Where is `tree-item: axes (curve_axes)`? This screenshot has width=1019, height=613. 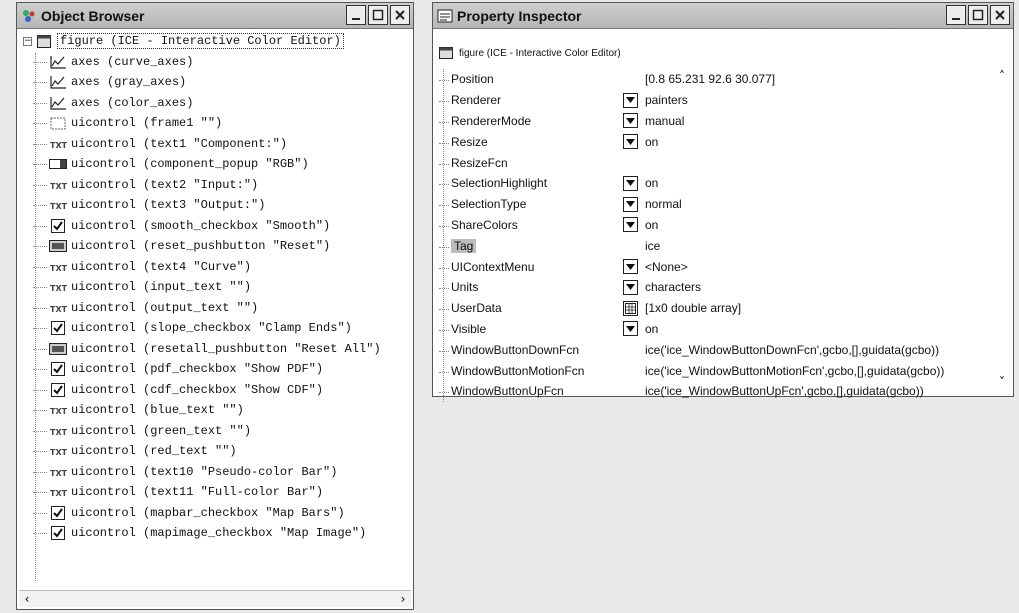
tree-item: axes (curve_axes) is located at coordinates (215, 62).